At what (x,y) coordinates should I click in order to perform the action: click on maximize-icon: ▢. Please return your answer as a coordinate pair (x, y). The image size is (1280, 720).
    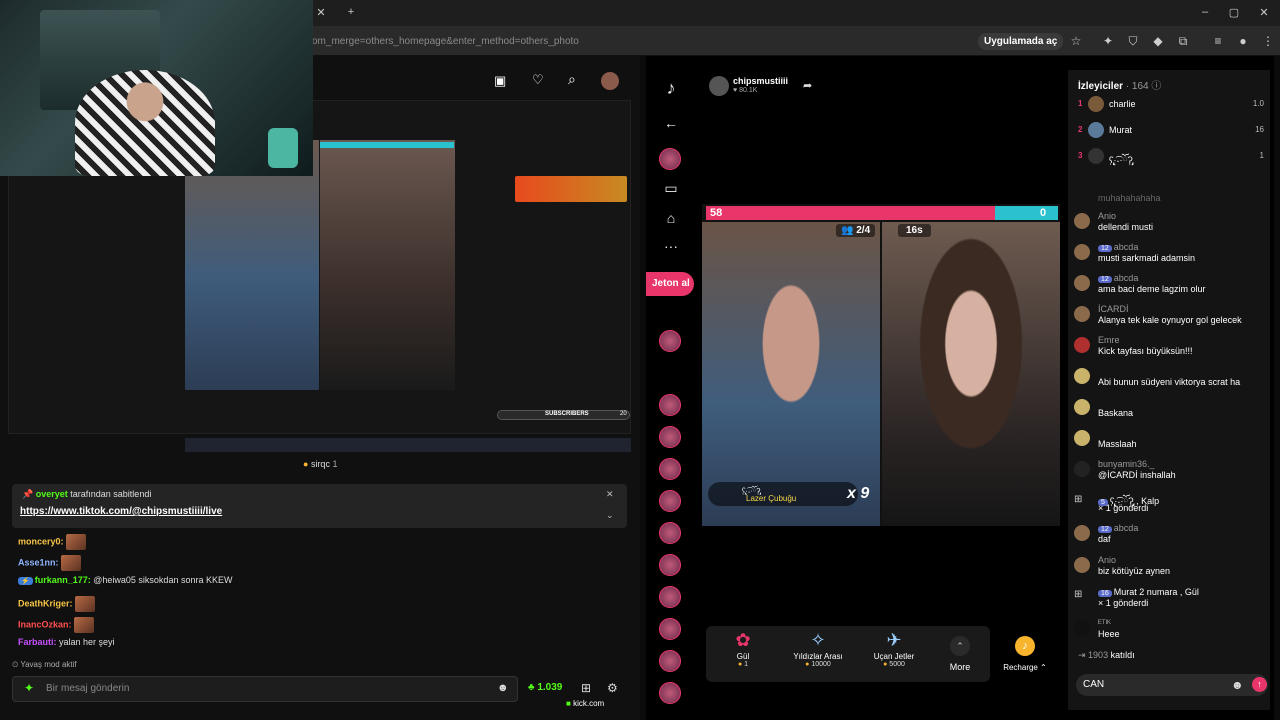
    Looking at the image, I should click on (1234, 12).